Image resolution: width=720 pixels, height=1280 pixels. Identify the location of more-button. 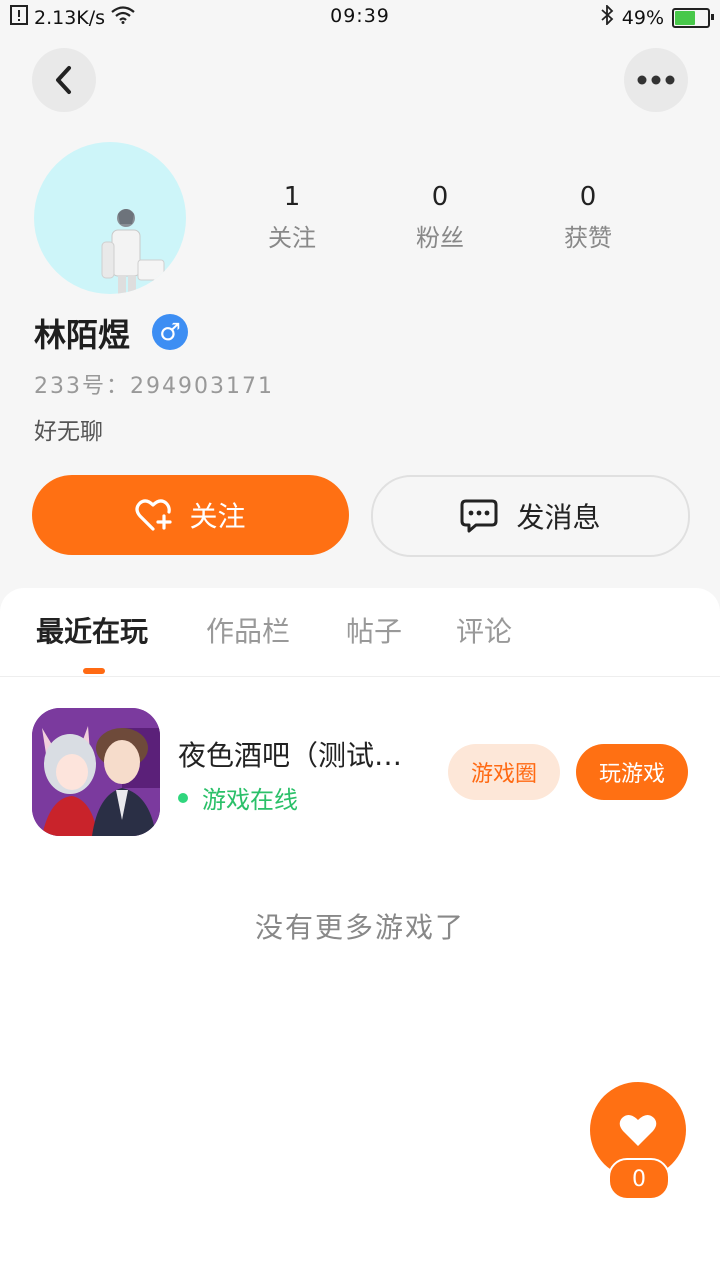
(656, 80).